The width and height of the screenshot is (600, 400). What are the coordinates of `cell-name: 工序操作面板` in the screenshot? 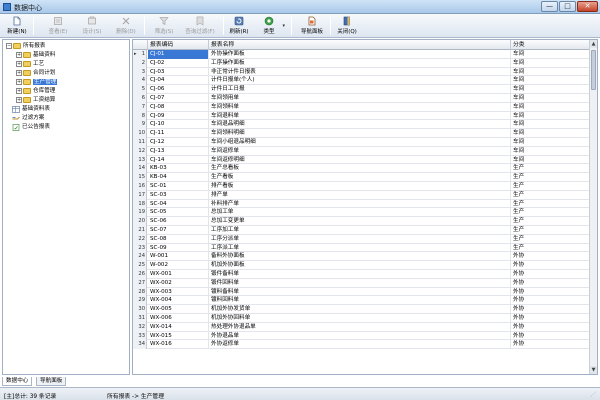 It's located at (360, 63).